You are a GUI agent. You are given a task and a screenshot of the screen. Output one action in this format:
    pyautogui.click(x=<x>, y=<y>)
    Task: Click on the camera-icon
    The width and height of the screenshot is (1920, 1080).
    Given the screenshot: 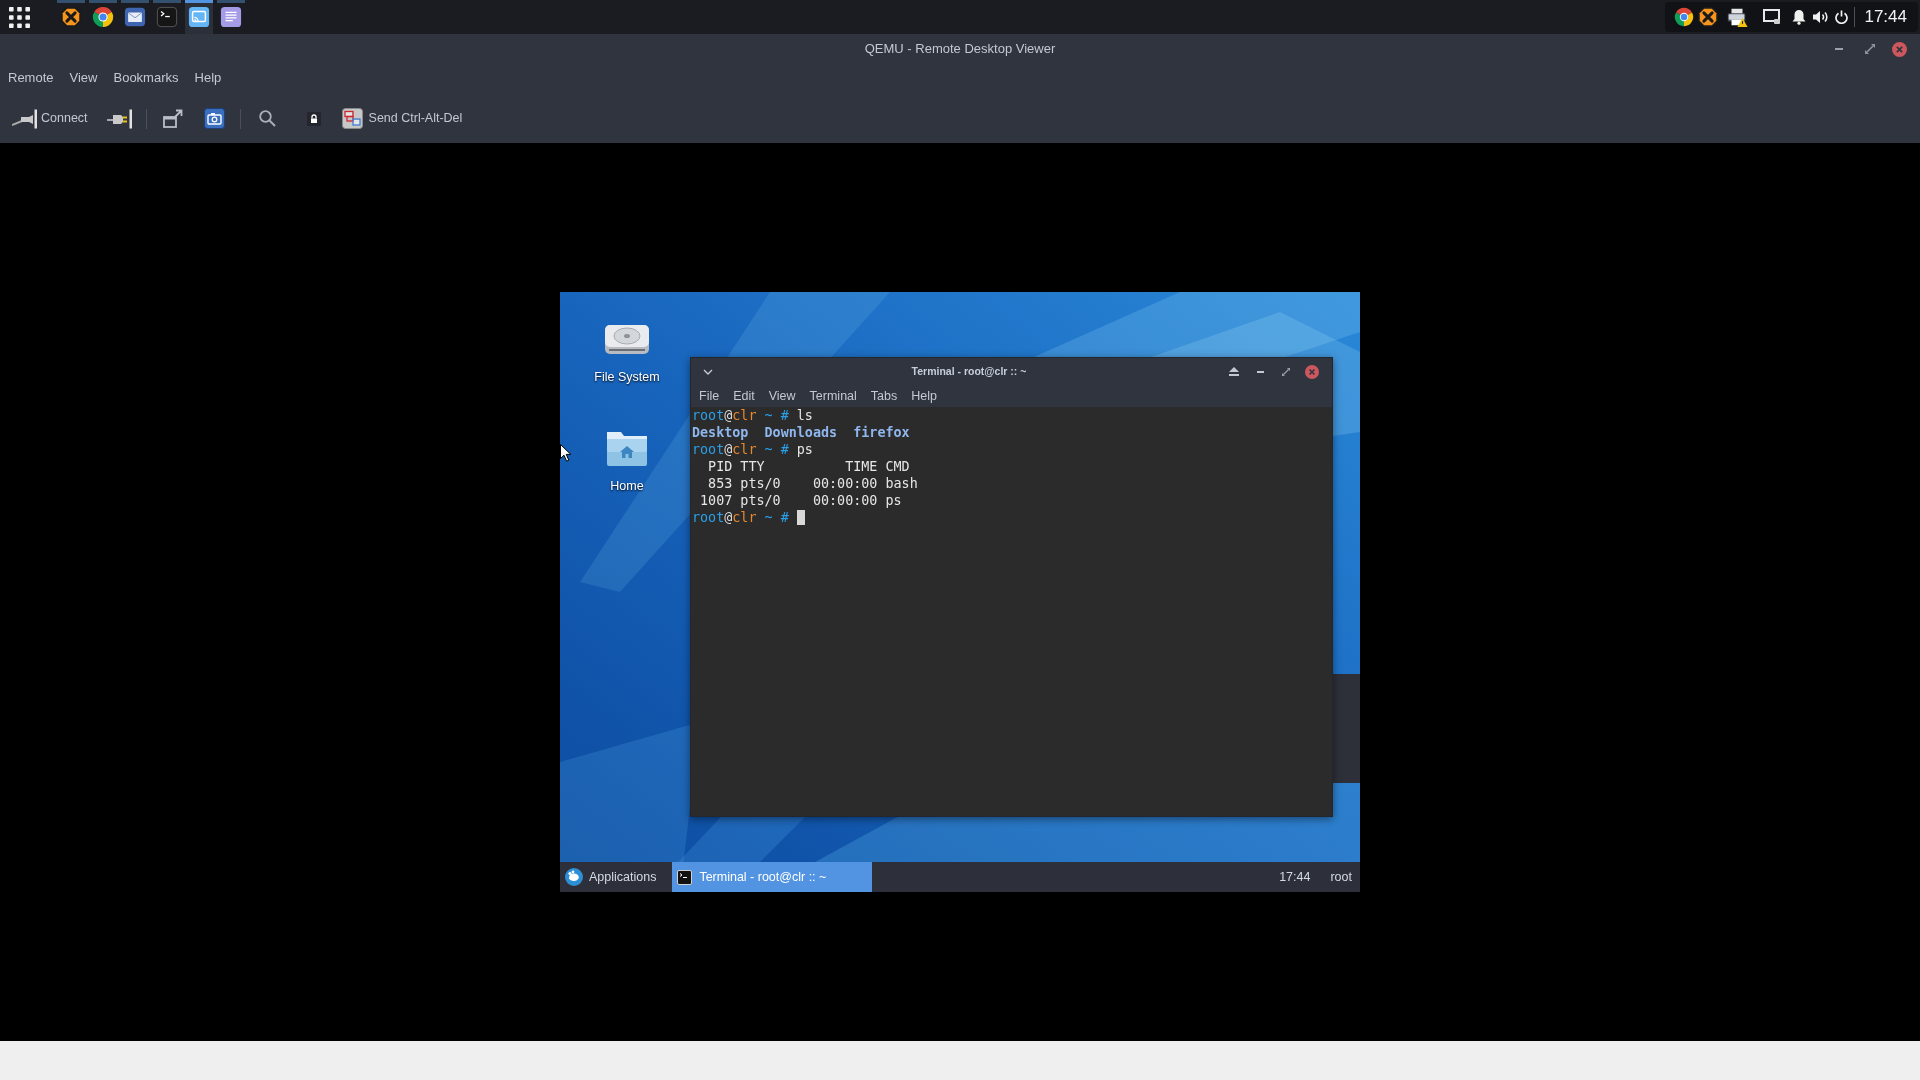 What is the action you would take?
    pyautogui.click(x=214, y=118)
    